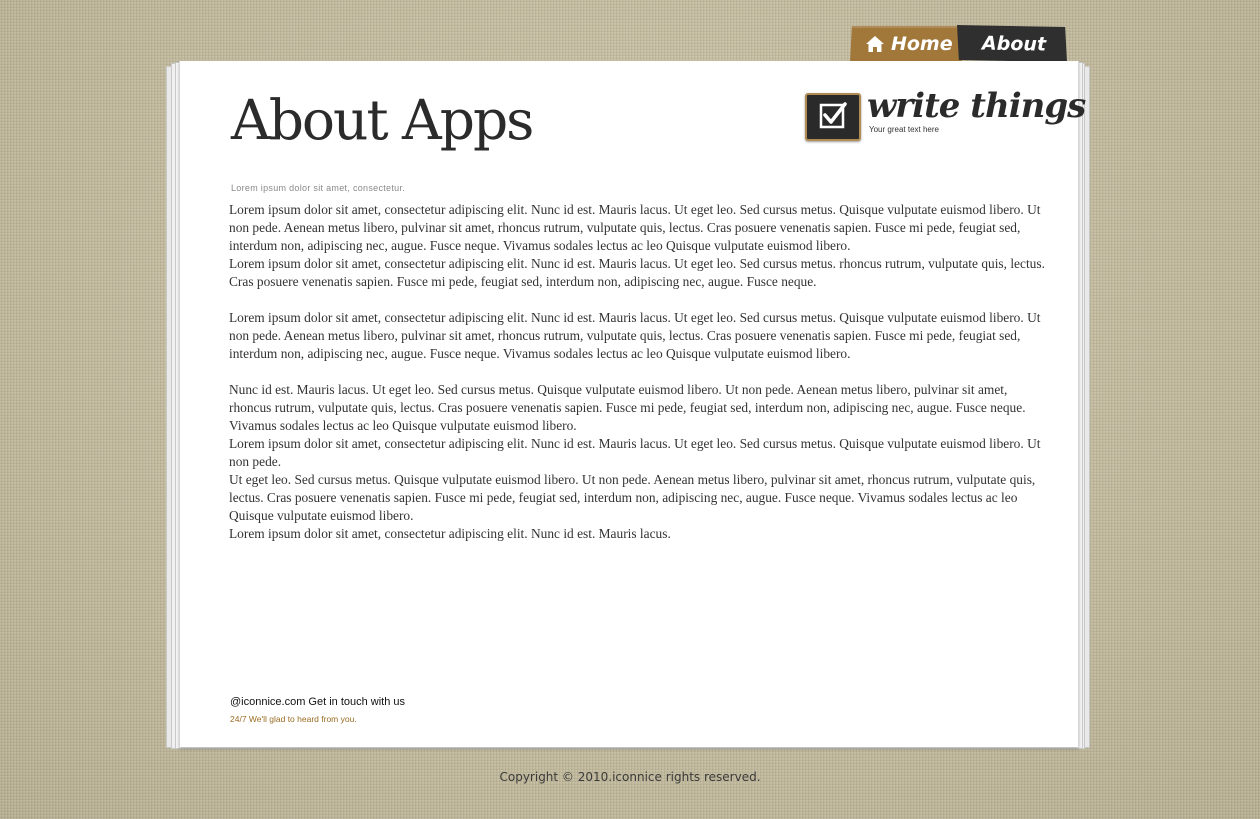 This screenshot has width=1260, height=819. What do you see at coordinates (904, 129) in the screenshot?
I see `logo-tagline: Your great text here` at bounding box center [904, 129].